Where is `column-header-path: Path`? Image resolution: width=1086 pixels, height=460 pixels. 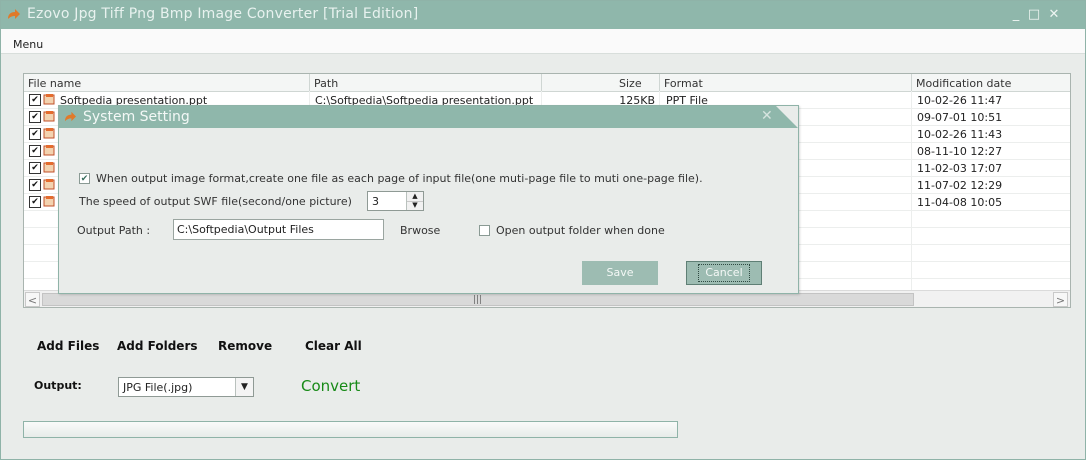 column-header-path: Path is located at coordinates (326, 83).